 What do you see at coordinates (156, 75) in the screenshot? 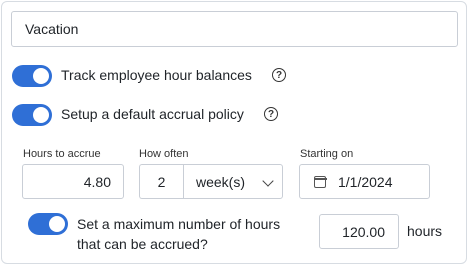
I see `track-balances-label: Track employee hour balances` at bounding box center [156, 75].